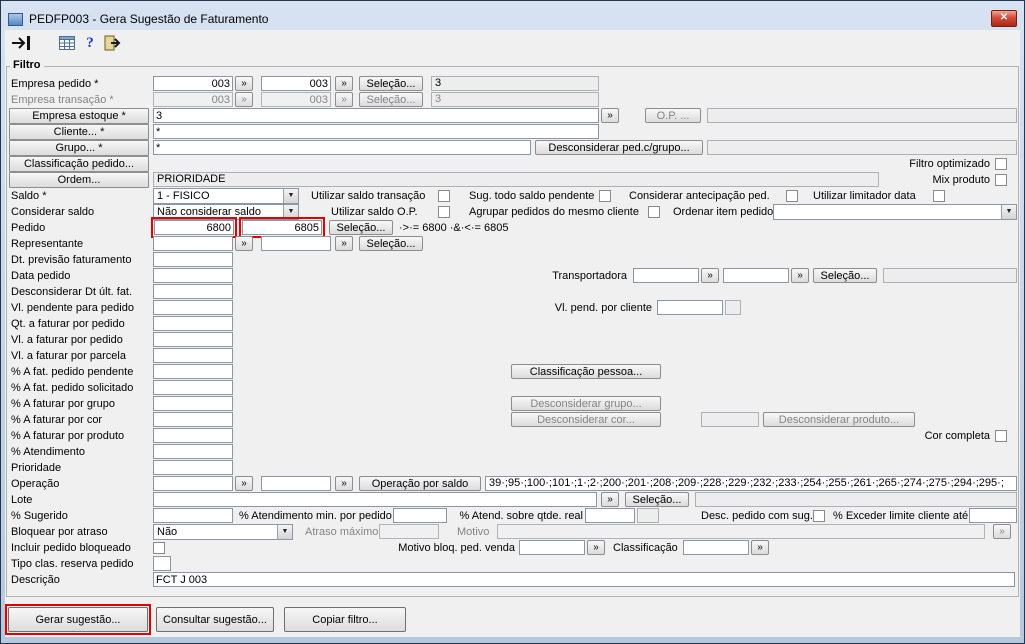 The width and height of the screenshot is (1025, 644). What do you see at coordinates (342, 147) in the screenshot?
I see `grupo-input` at bounding box center [342, 147].